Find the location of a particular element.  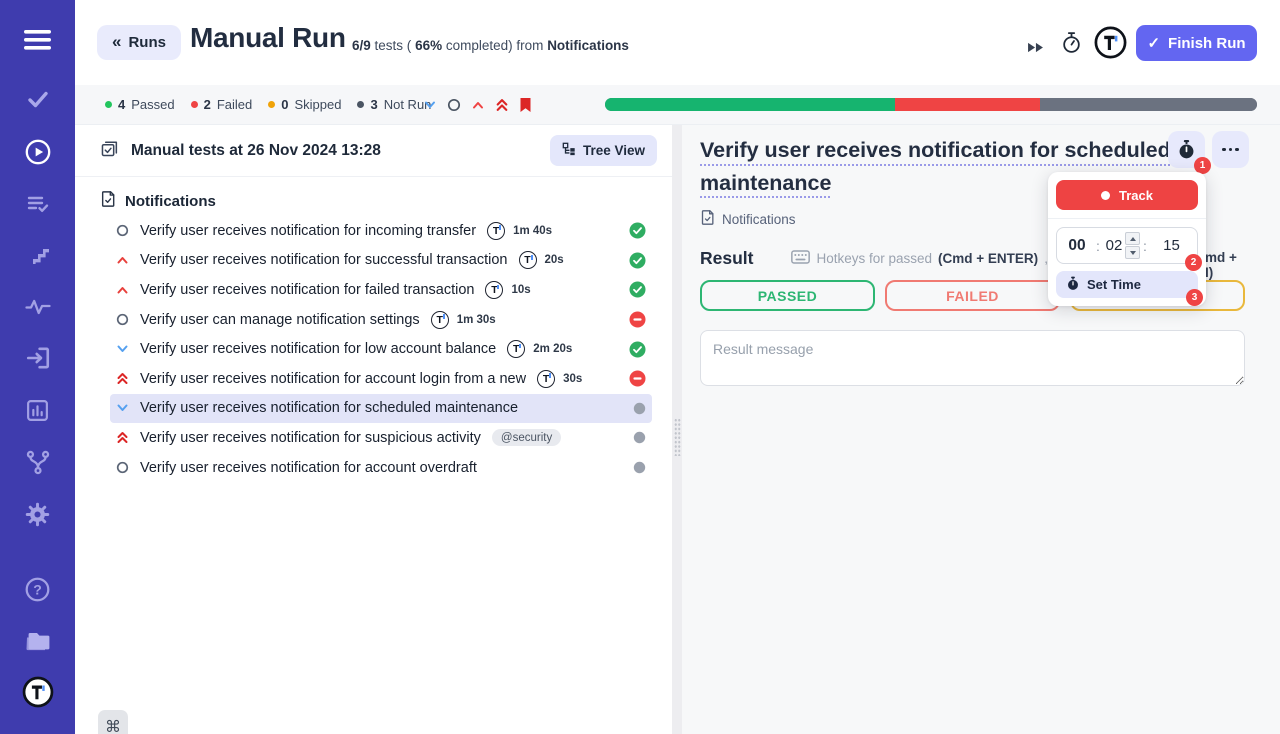

counter-count: 2 is located at coordinates (207, 104).